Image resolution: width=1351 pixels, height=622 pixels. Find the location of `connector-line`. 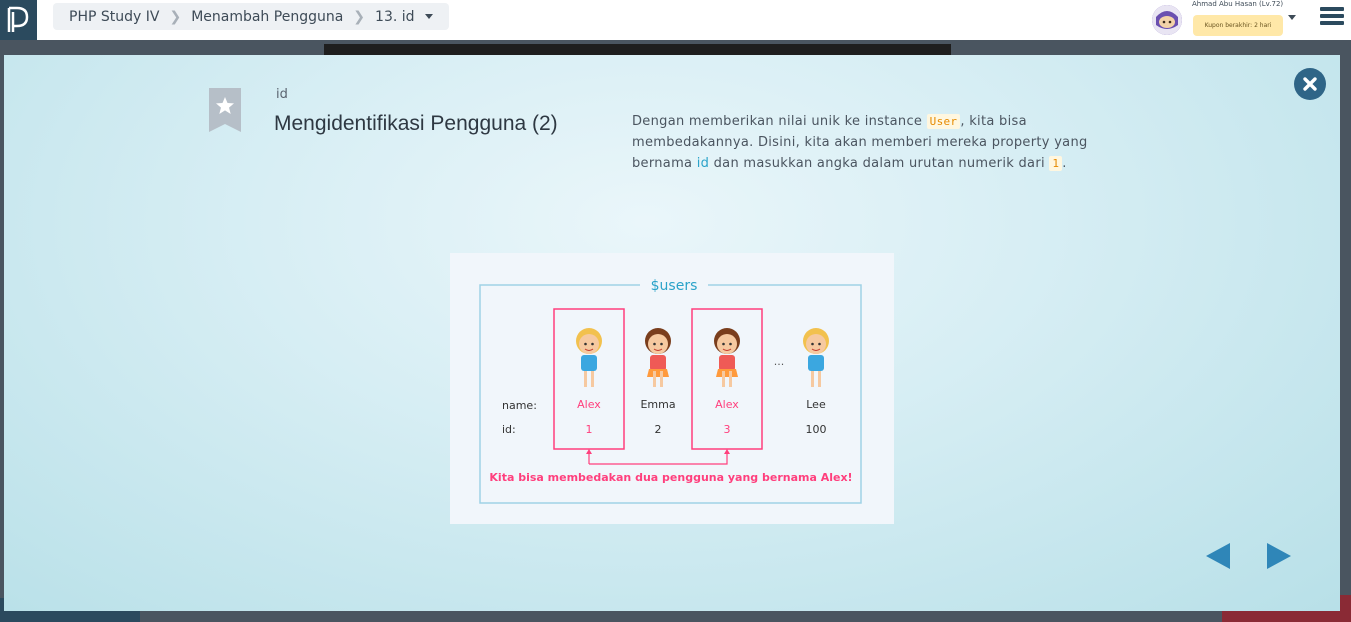

connector-line is located at coordinates (658, 458).